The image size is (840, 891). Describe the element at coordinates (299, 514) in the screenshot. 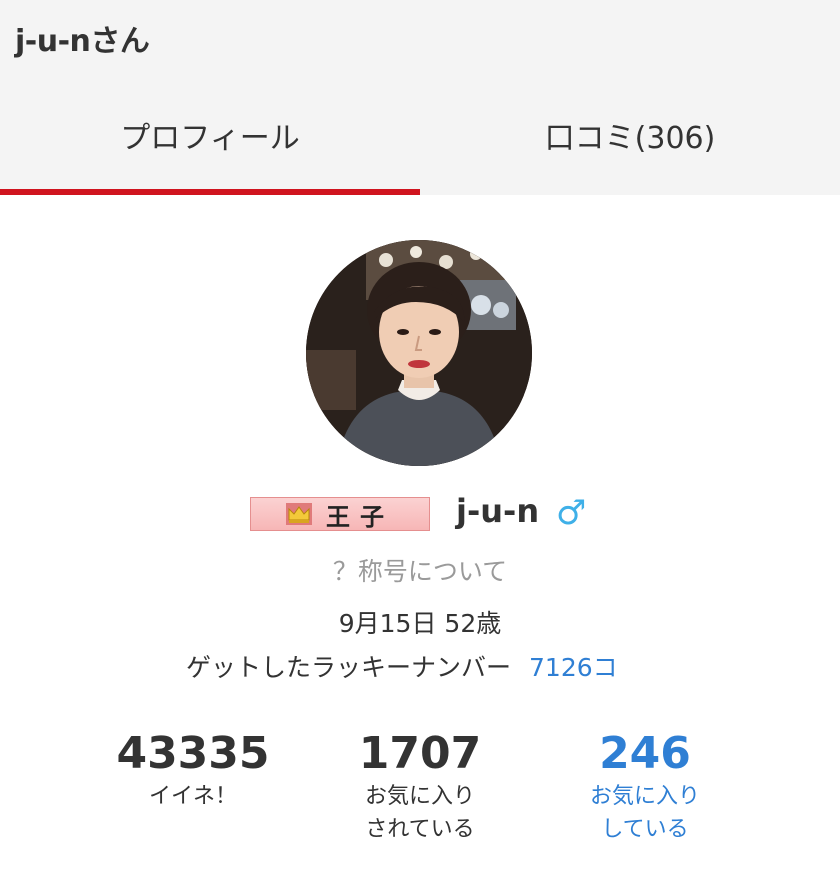

I see `crown-icon` at that location.